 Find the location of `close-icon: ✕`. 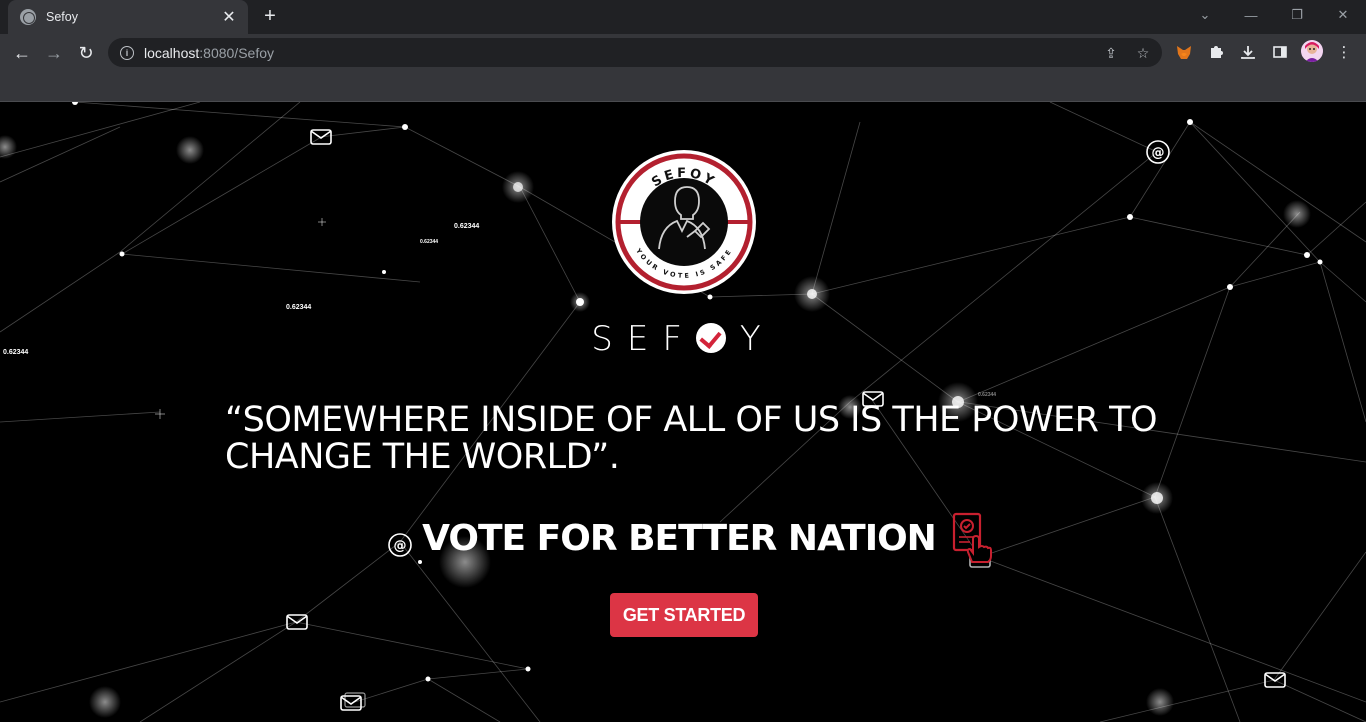

close-icon: ✕ is located at coordinates (229, 17).